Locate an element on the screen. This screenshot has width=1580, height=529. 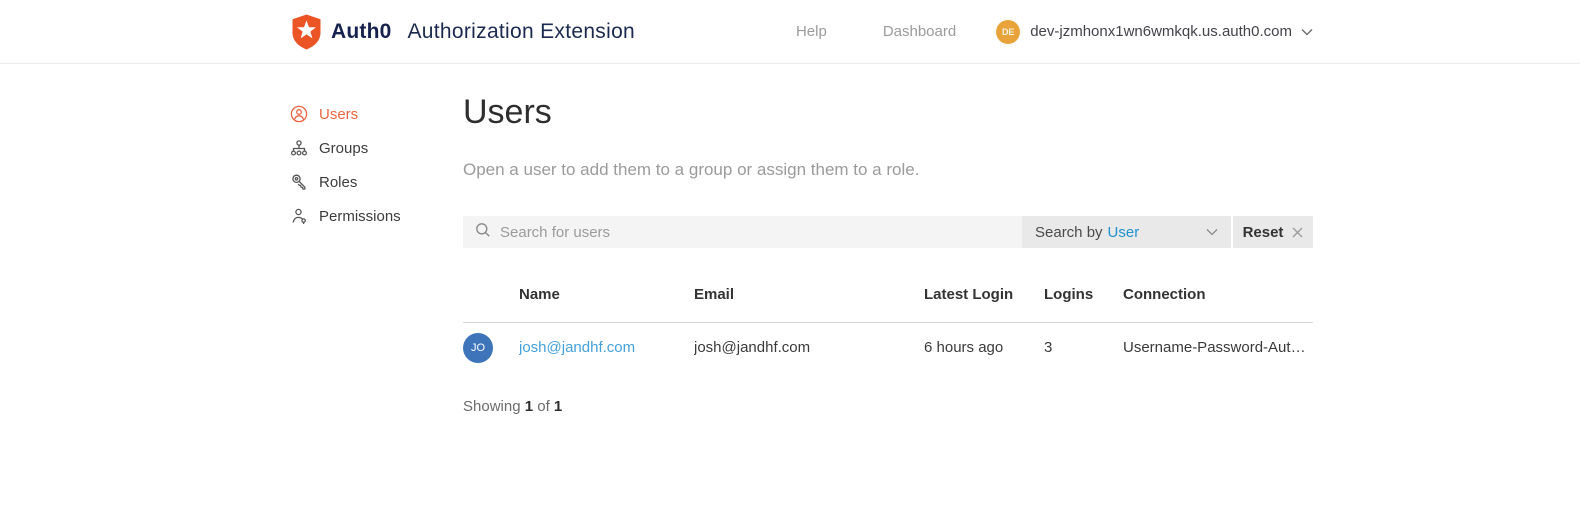
sidebar-item-groups: Groups is located at coordinates (345, 148).